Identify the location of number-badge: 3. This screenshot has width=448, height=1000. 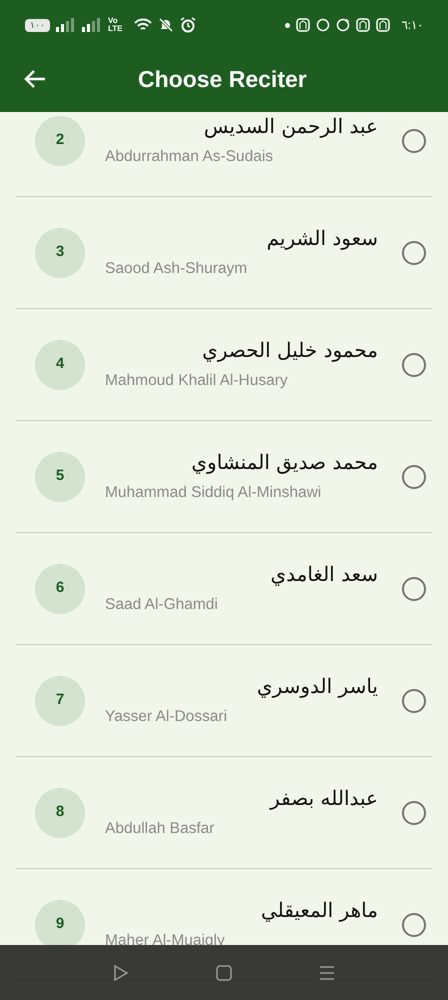
(60, 253).